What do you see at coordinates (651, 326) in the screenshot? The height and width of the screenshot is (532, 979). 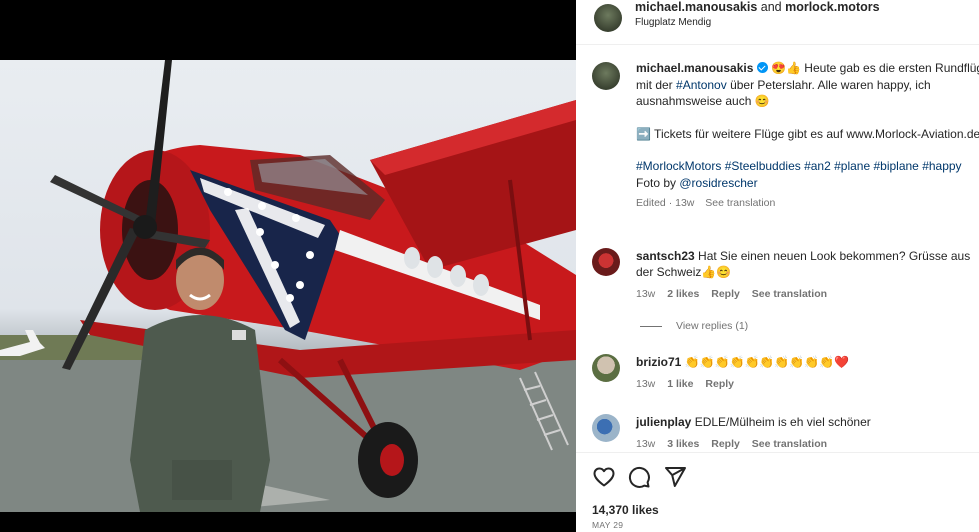 I see `replies-divider-line` at bounding box center [651, 326].